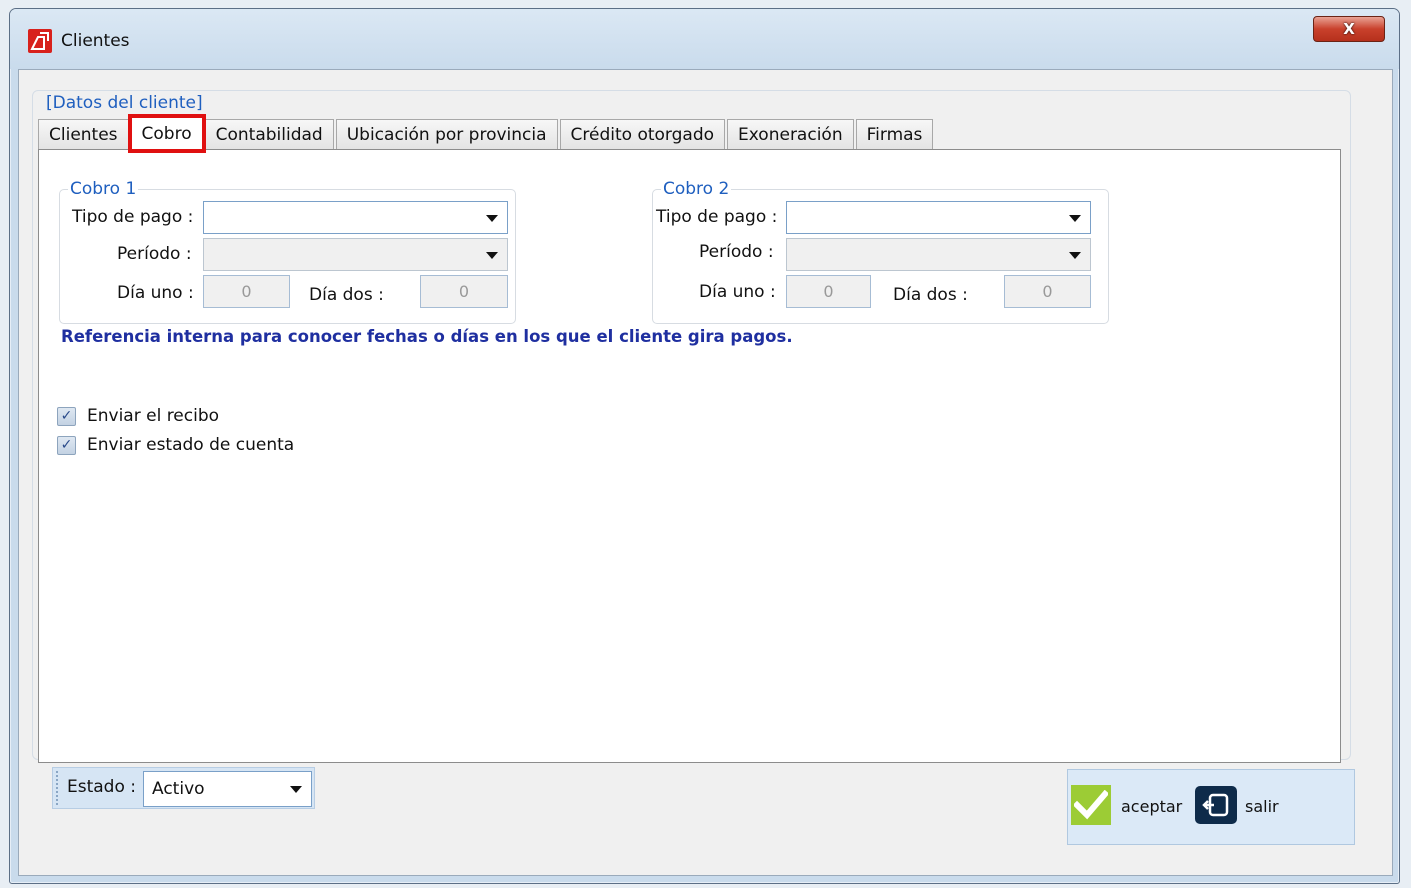 The height and width of the screenshot is (888, 1411). I want to click on estado-toolbar: Estado : Activo, so click(183, 788).